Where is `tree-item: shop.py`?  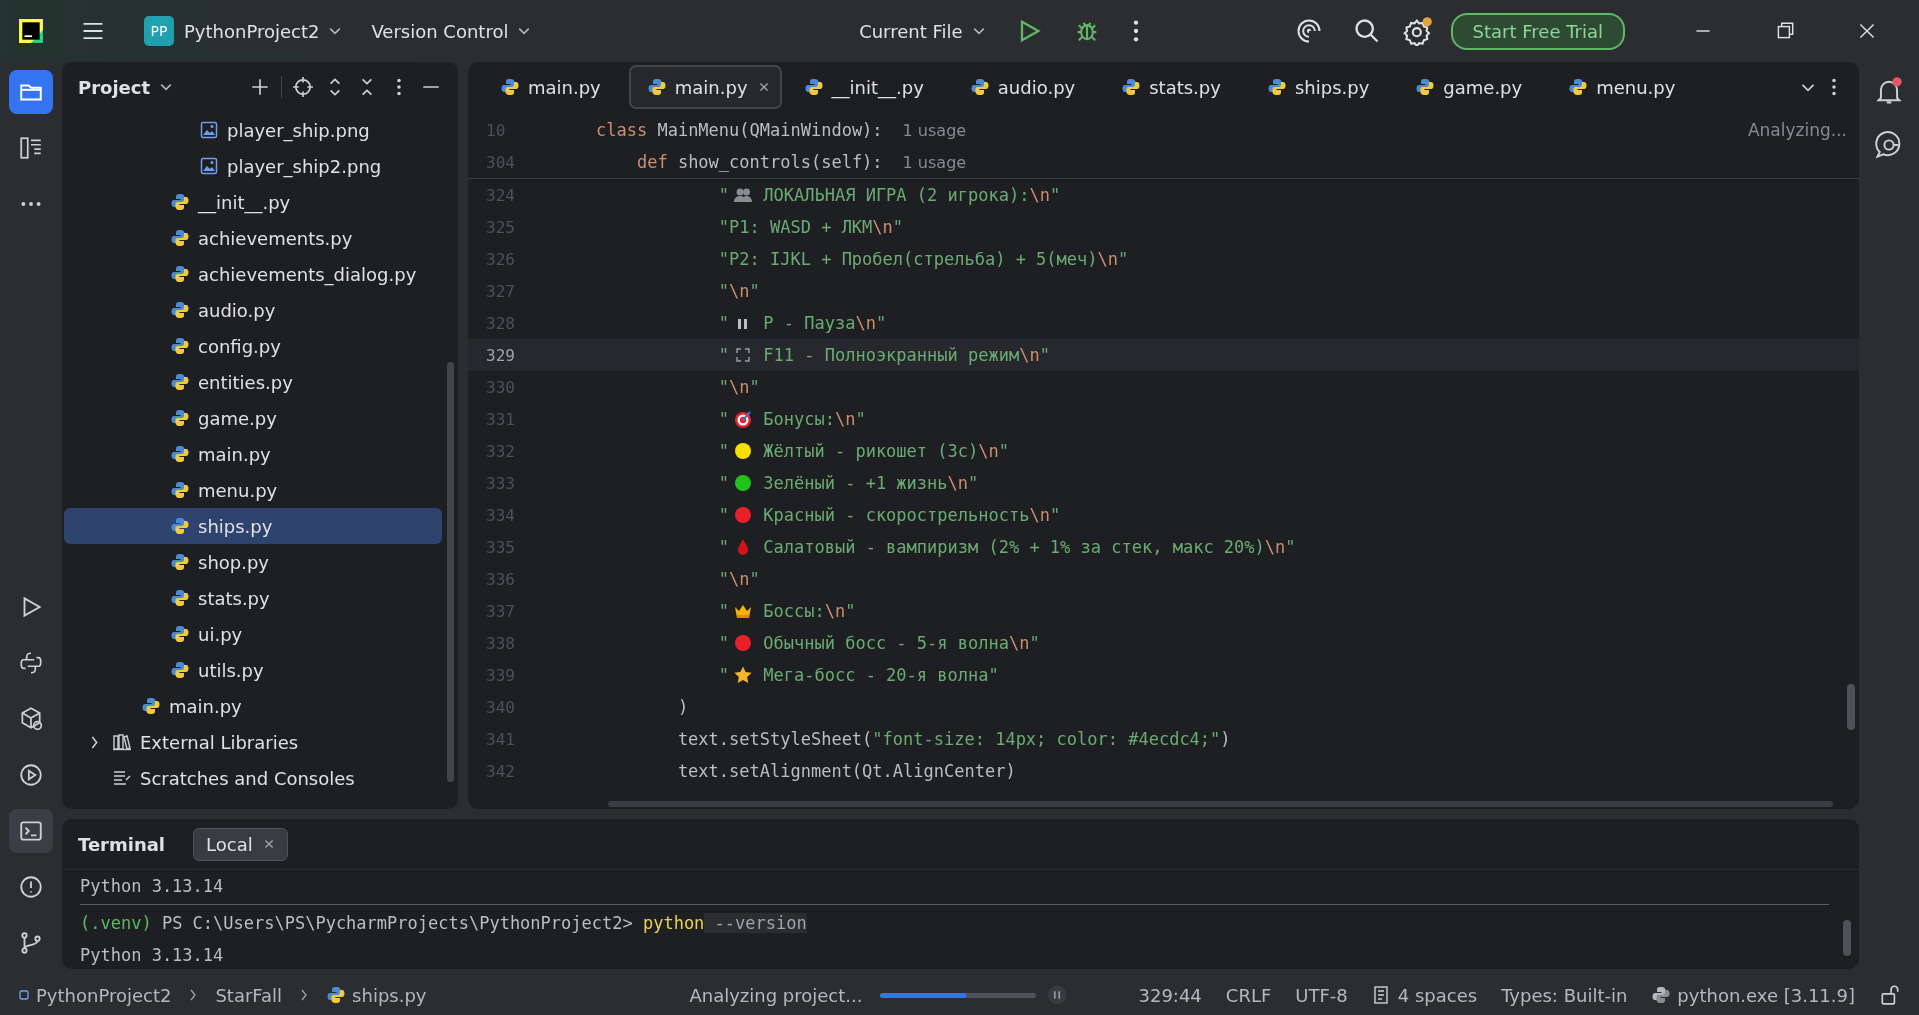
tree-item: shop.py is located at coordinates (253, 562).